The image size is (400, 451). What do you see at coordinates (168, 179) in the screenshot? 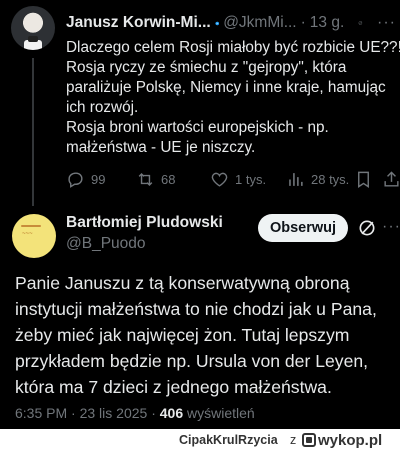
I see `repost-count: 68` at bounding box center [168, 179].